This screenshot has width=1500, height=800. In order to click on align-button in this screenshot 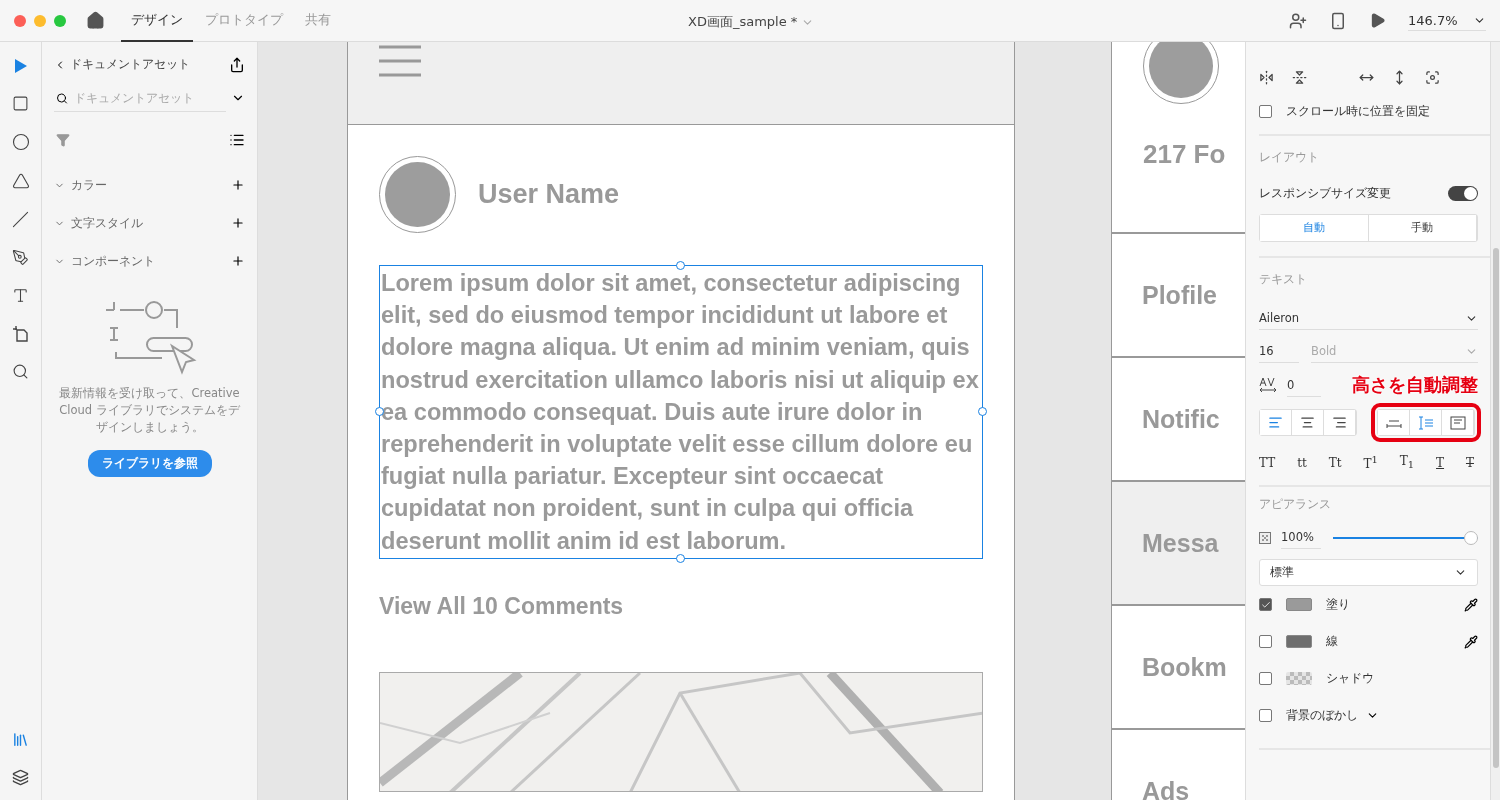, I will do `click(1276, 422)`.